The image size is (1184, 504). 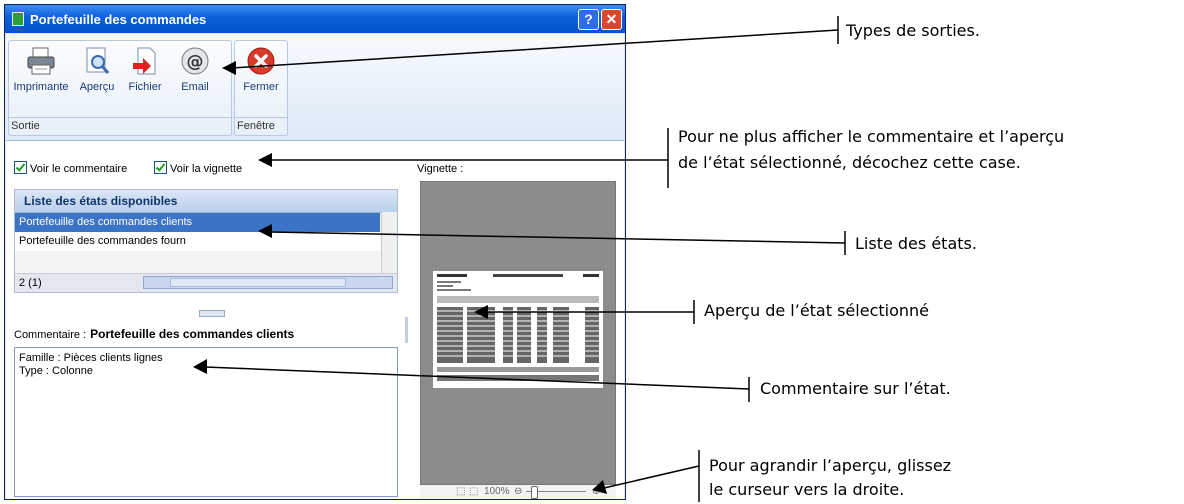 I want to click on annotation-apercu: Aperçu de l’état sélectionné, so click(x=816, y=310).